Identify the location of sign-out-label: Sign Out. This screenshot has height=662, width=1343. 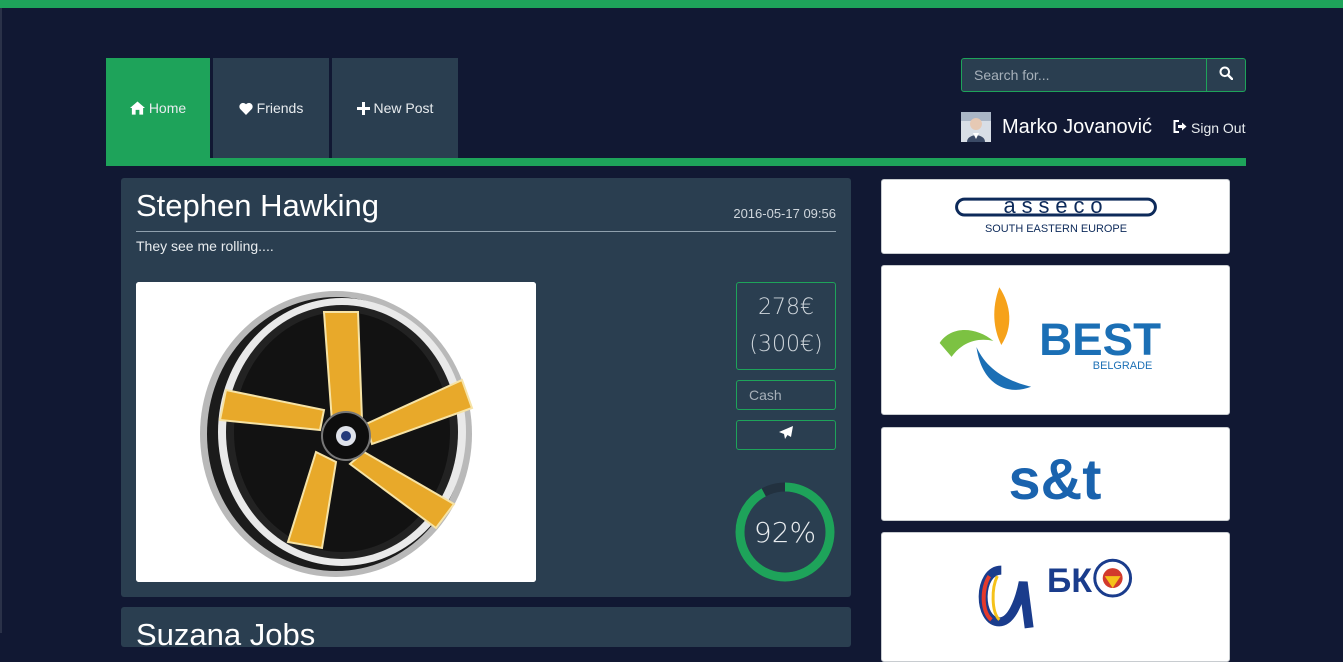
(1218, 128).